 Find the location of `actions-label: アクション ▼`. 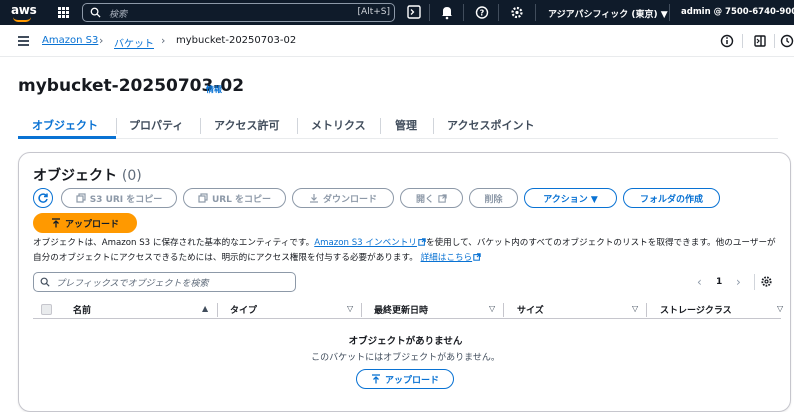

actions-label: アクション ▼ is located at coordinates (570, 199).